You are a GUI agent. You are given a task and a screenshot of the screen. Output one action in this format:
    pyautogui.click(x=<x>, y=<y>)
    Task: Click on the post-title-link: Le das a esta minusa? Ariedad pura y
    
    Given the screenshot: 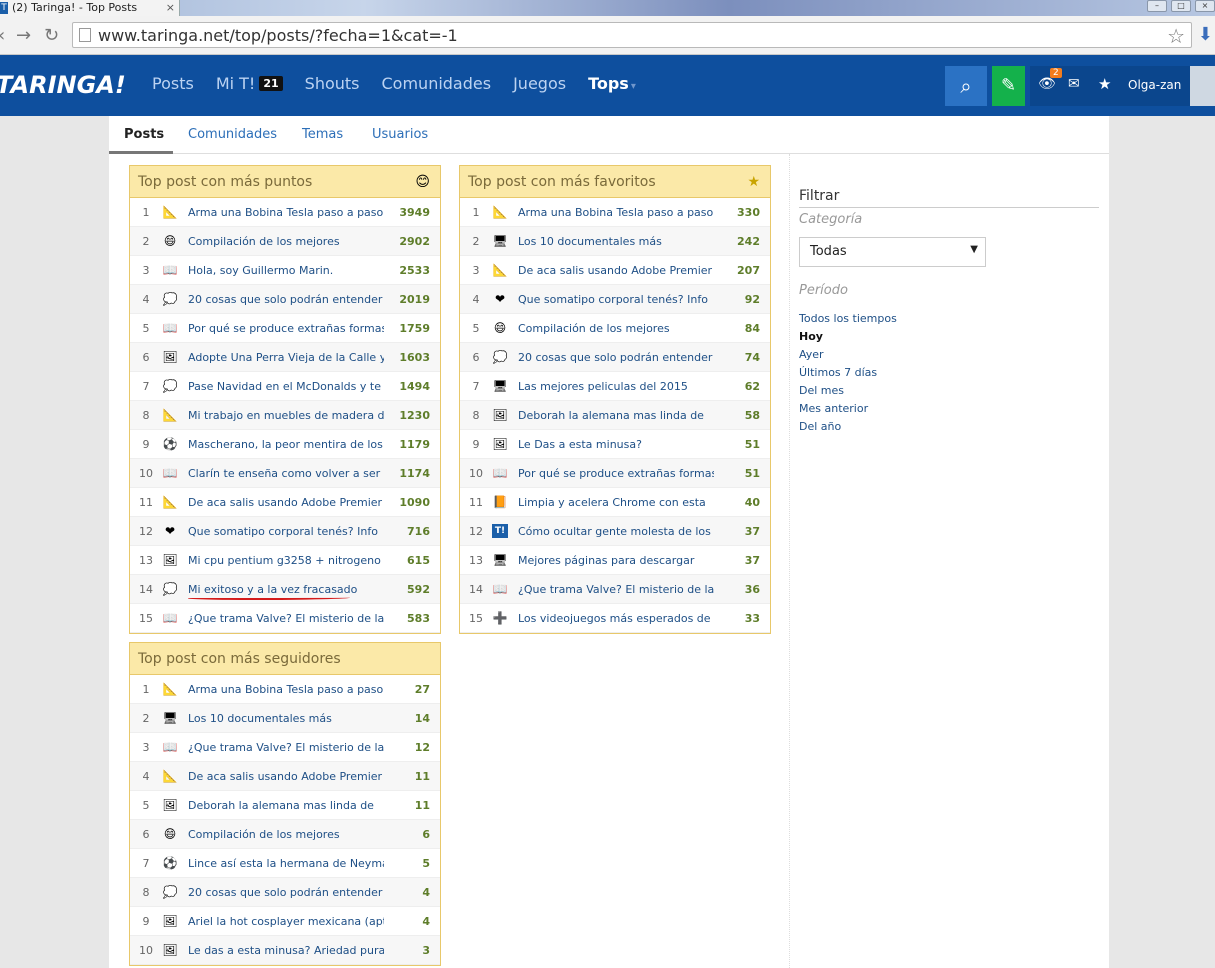 What is the action you would take?
    pyautogui.click(x=286, y=950)
    